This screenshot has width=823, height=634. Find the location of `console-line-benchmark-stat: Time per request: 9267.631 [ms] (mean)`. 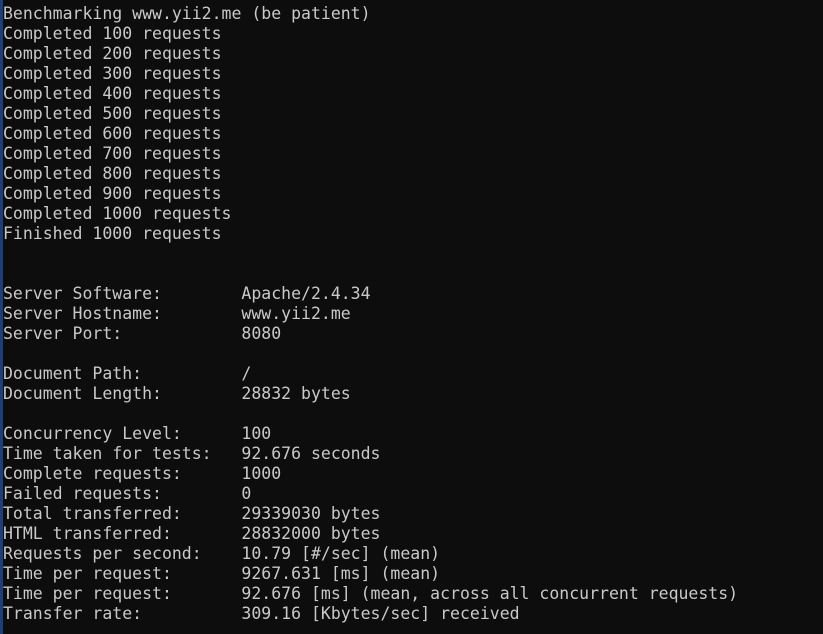

console-line-benchmark-stat: Time per request: 9267.631 [ms] (mean) is located at coordinates (222, 573).